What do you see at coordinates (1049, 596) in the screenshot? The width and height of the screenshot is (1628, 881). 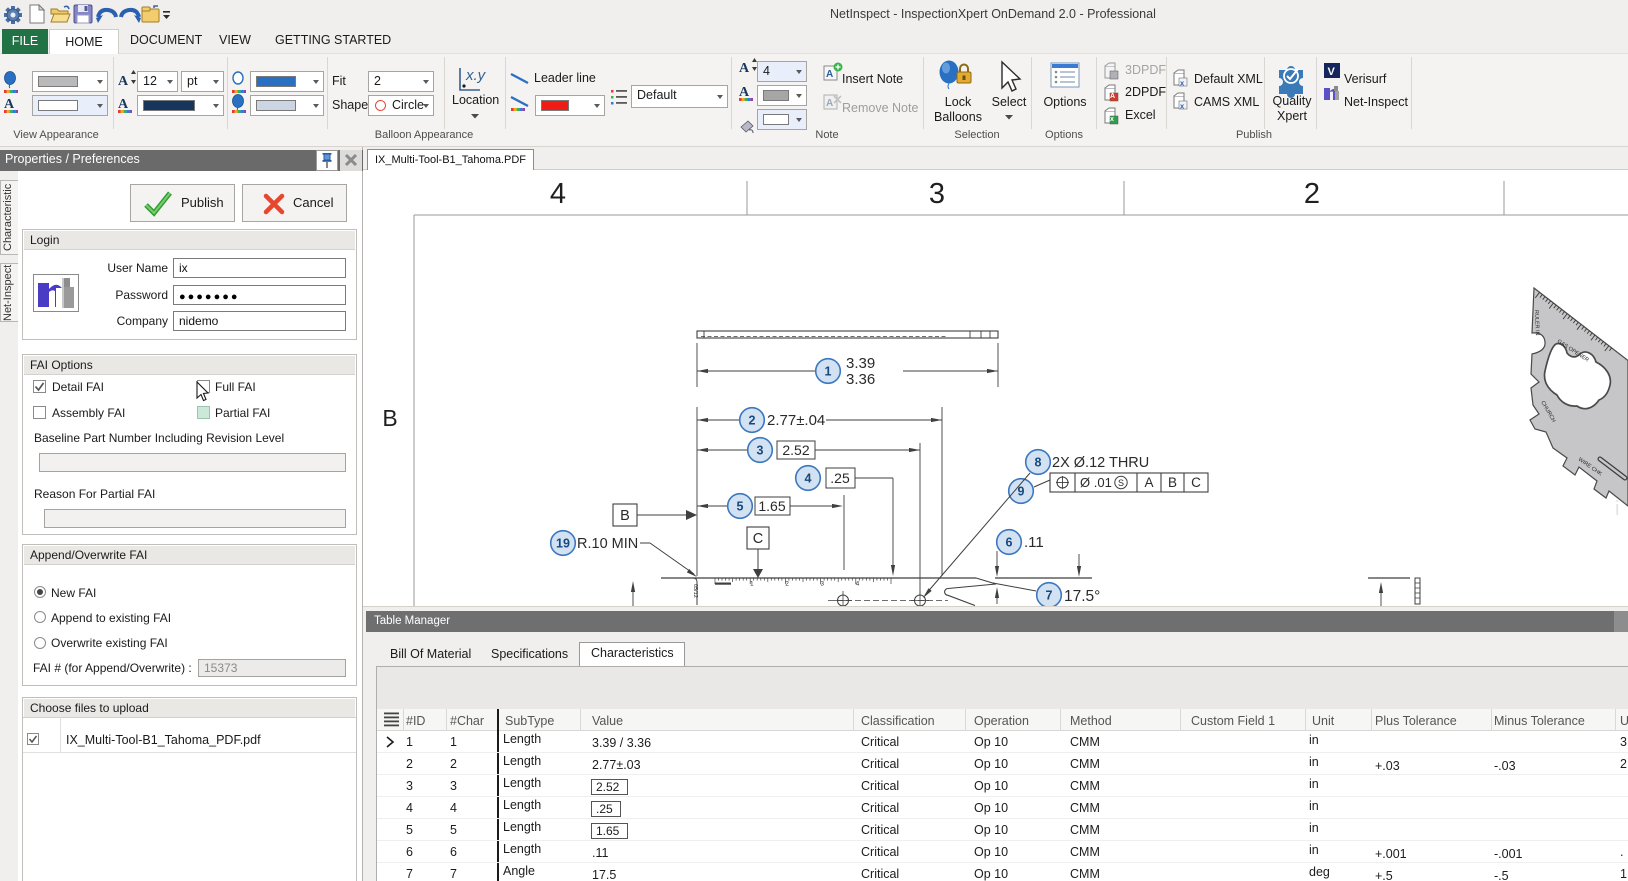 I see `svg-text: 7` at bounding box center [1049, 596].